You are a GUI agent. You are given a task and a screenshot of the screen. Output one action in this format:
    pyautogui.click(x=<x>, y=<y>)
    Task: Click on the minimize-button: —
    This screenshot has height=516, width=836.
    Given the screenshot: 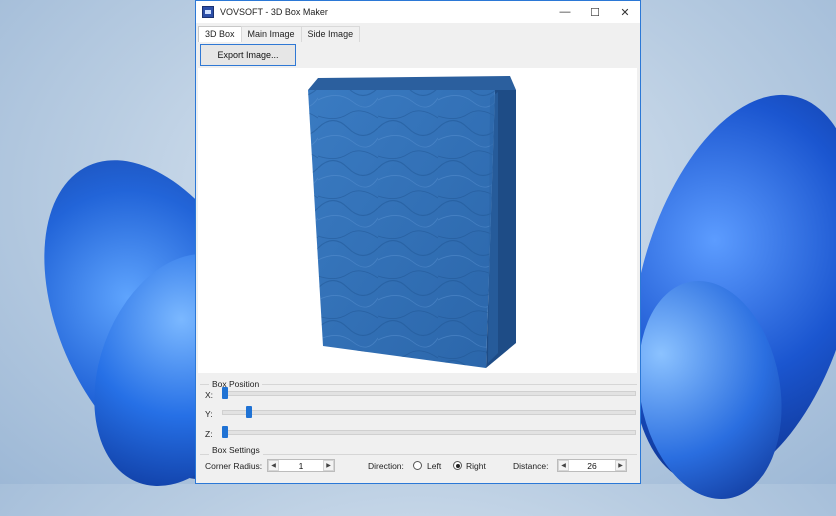 What is the action you would take?
    pyautogui.click(x=565, y=12)
    